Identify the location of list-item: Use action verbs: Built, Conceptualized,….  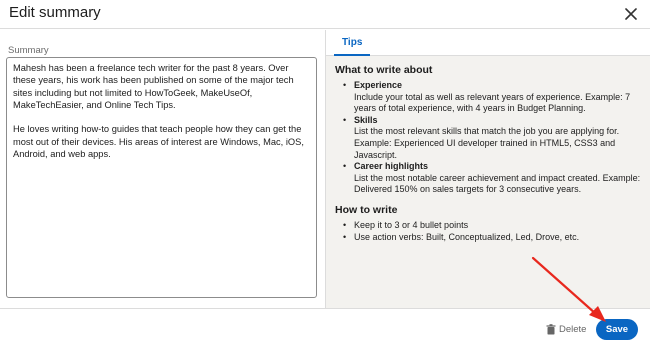
(490, 238).